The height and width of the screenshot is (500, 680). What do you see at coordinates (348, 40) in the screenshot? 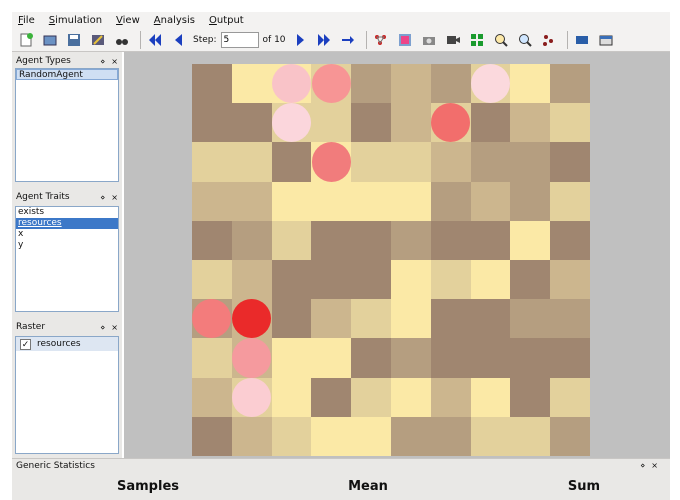
I see `run-arrow-icon` at bounding box center [348, 40].